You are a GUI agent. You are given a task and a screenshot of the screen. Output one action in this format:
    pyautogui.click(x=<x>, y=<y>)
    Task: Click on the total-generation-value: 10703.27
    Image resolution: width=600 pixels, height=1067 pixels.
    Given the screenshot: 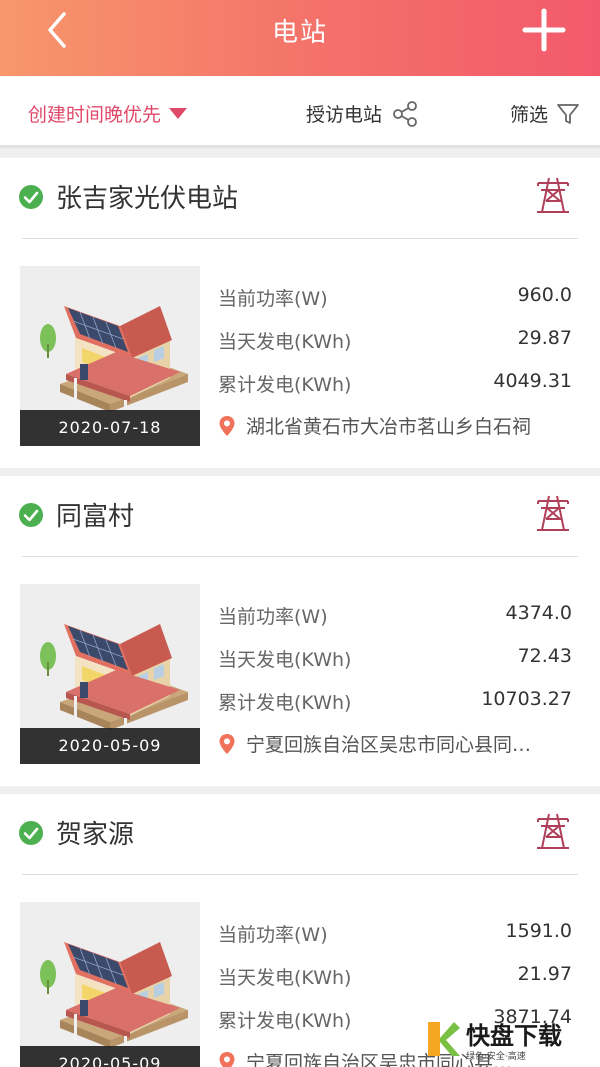 What is the action you would take?
    pyautogui.click(x=526, y=699)
    